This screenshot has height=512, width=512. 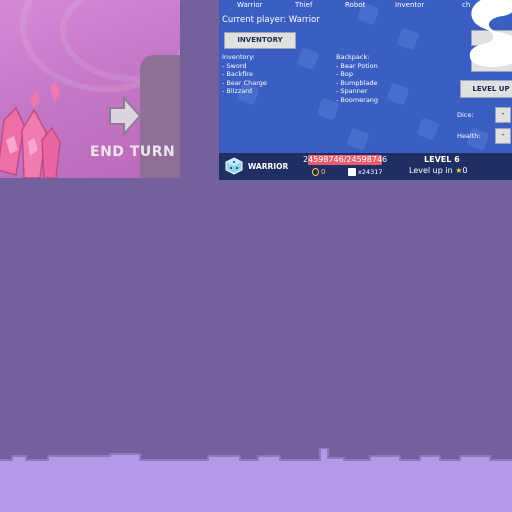 I want to click on arrow-right-icon, so click(x=125, y=116).